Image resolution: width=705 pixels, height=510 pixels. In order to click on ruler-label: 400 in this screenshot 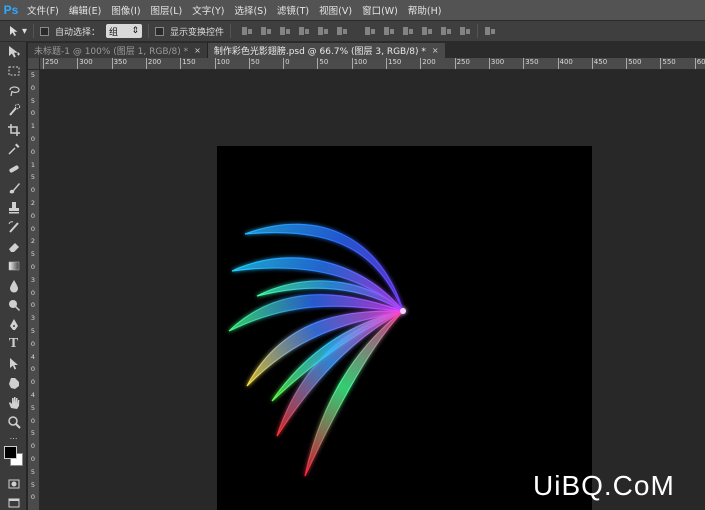, I will do `click(566, 62)`.